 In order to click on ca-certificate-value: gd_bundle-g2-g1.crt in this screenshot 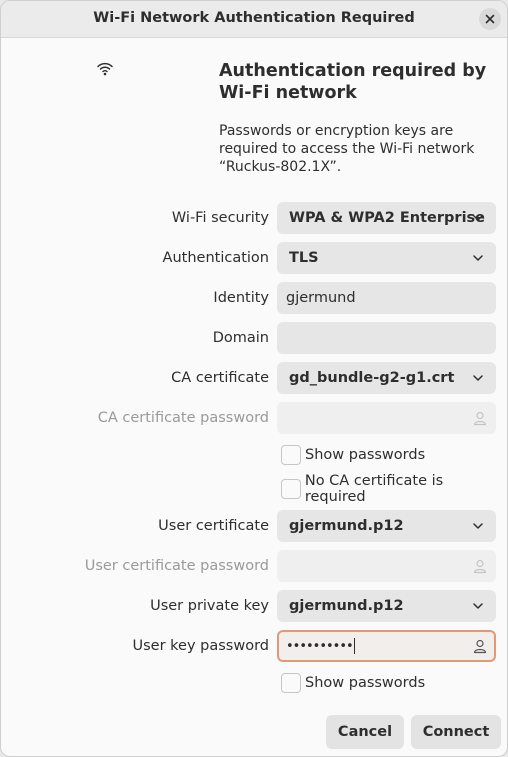, I will do `click(372, 378)`.